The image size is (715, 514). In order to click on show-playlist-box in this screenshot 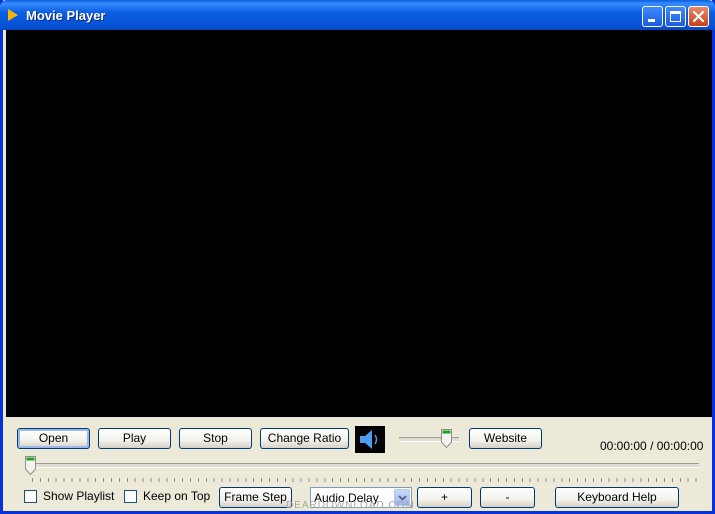, I will do `click(30, 496)`.